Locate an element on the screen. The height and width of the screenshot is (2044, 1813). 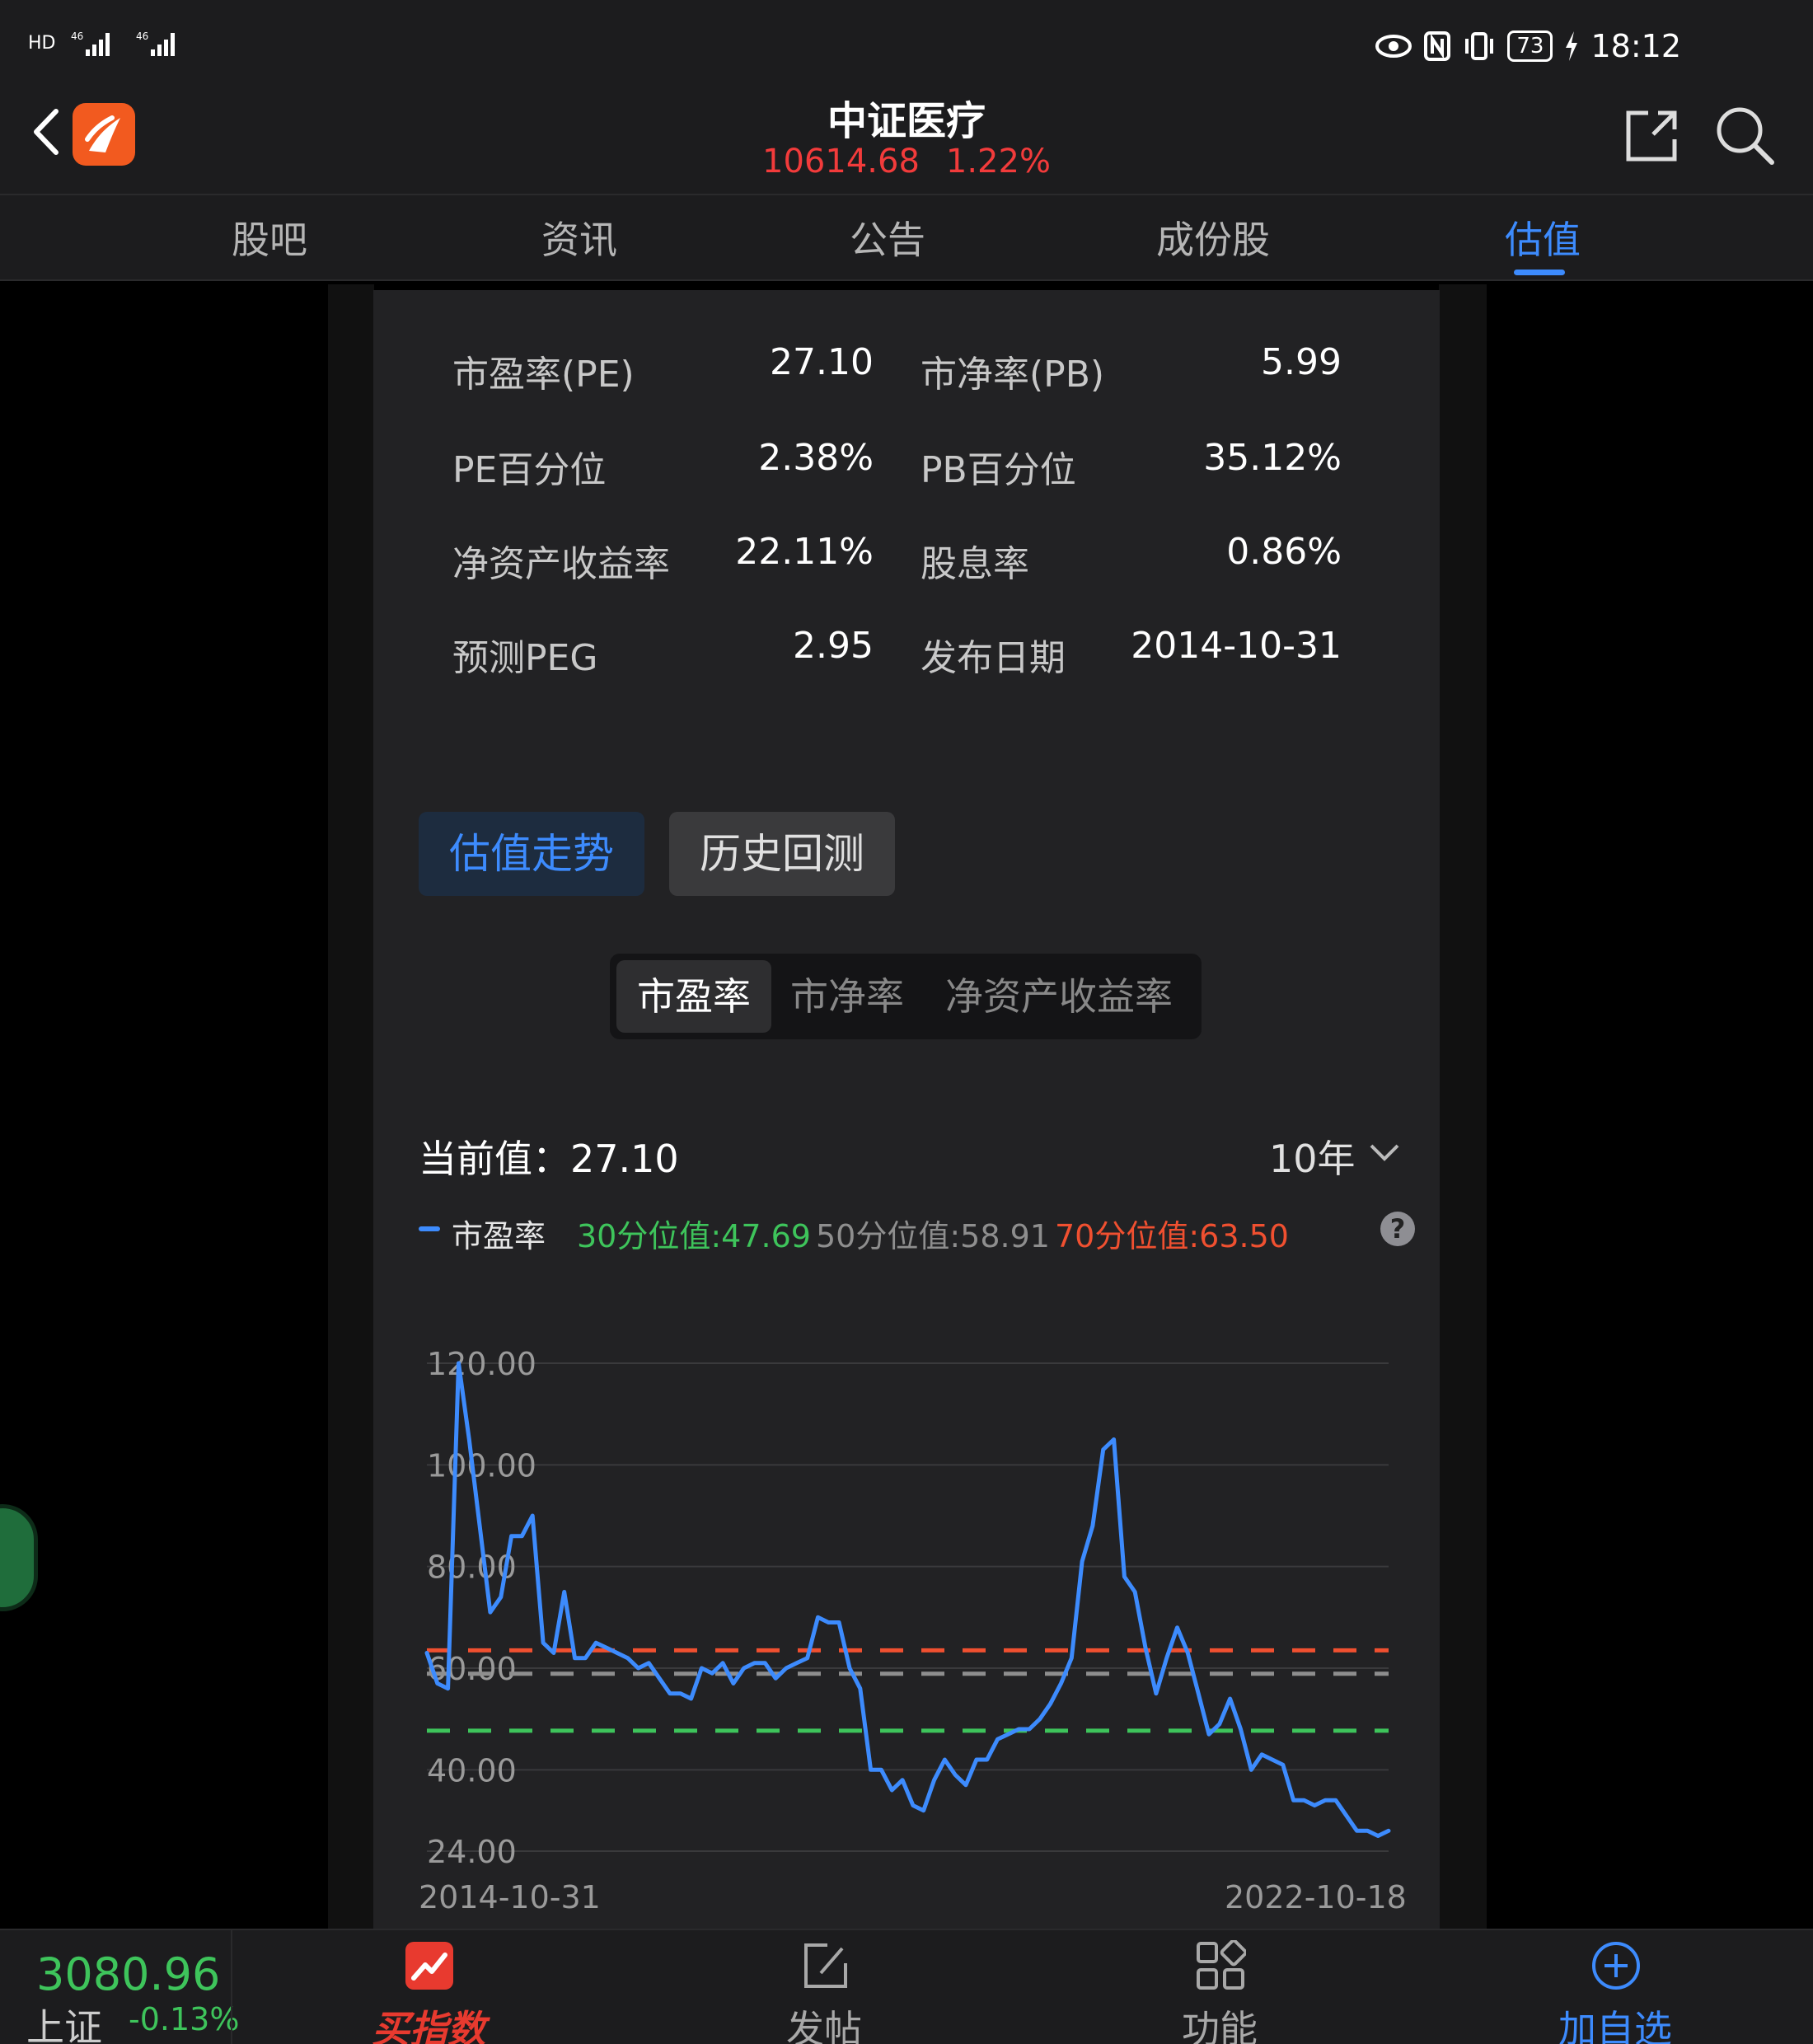
metric-value-date: 2014-10-31 is located at coordinates (1236, 646).